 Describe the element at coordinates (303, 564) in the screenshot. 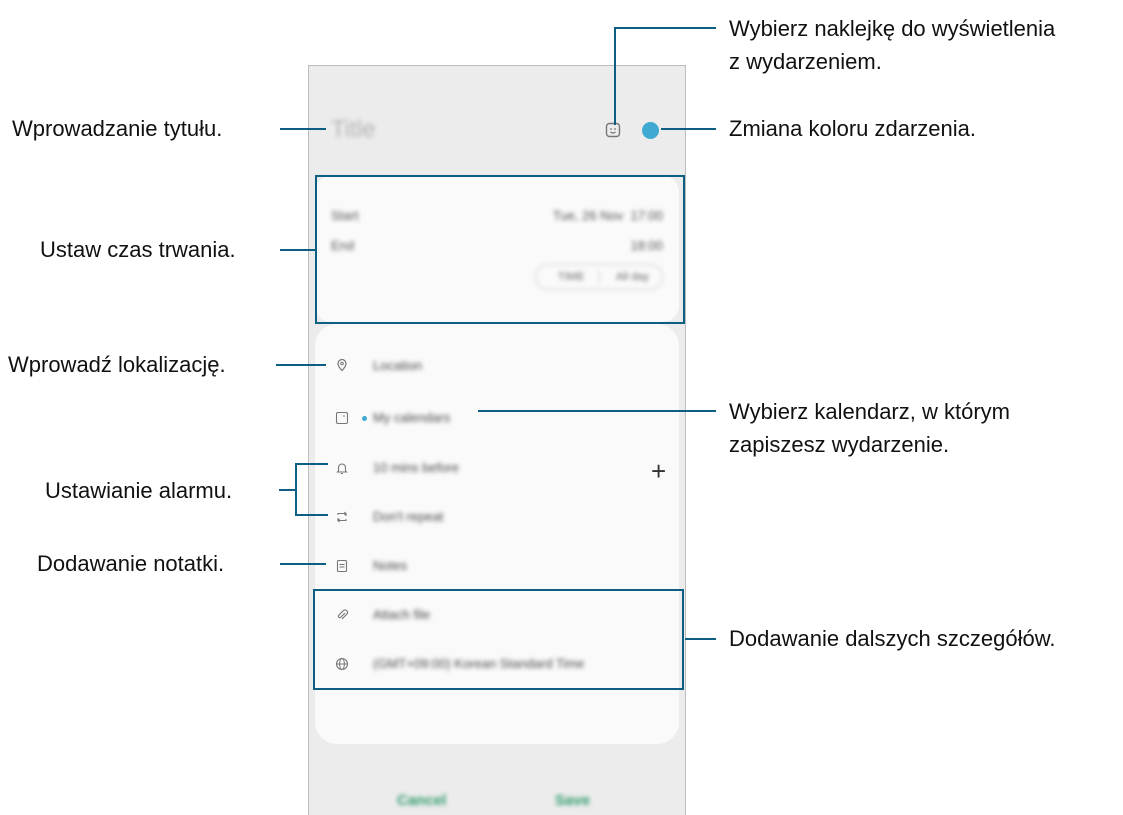

I see `notes-leader-line` at that location.